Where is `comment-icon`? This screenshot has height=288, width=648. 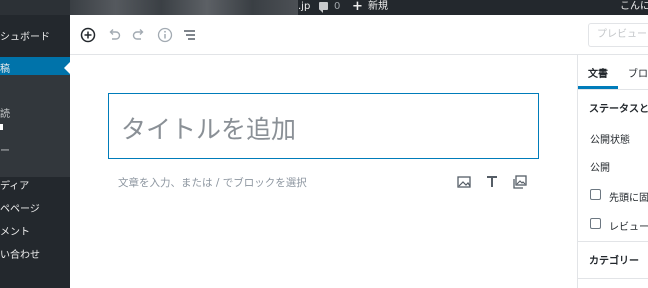
comment-icon is located at coordinates (323, 7).